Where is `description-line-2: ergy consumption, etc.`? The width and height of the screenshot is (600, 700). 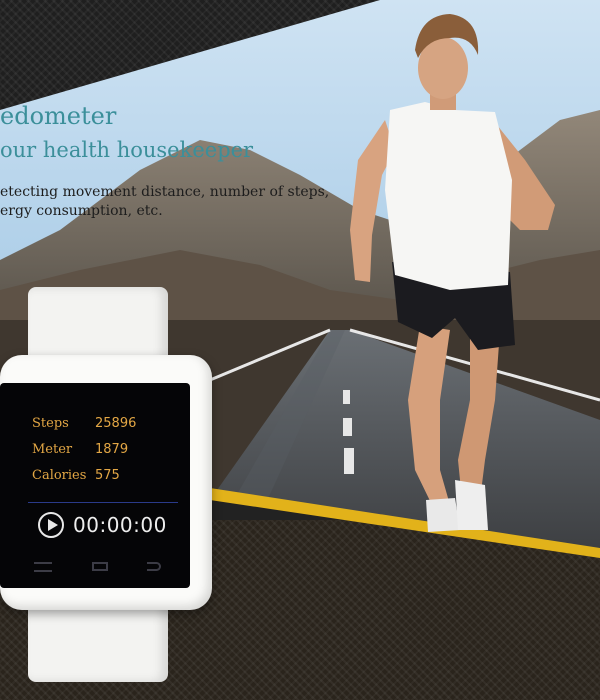 description-line-2: ergy consumption, etc. is located at coordinates (81, 211).